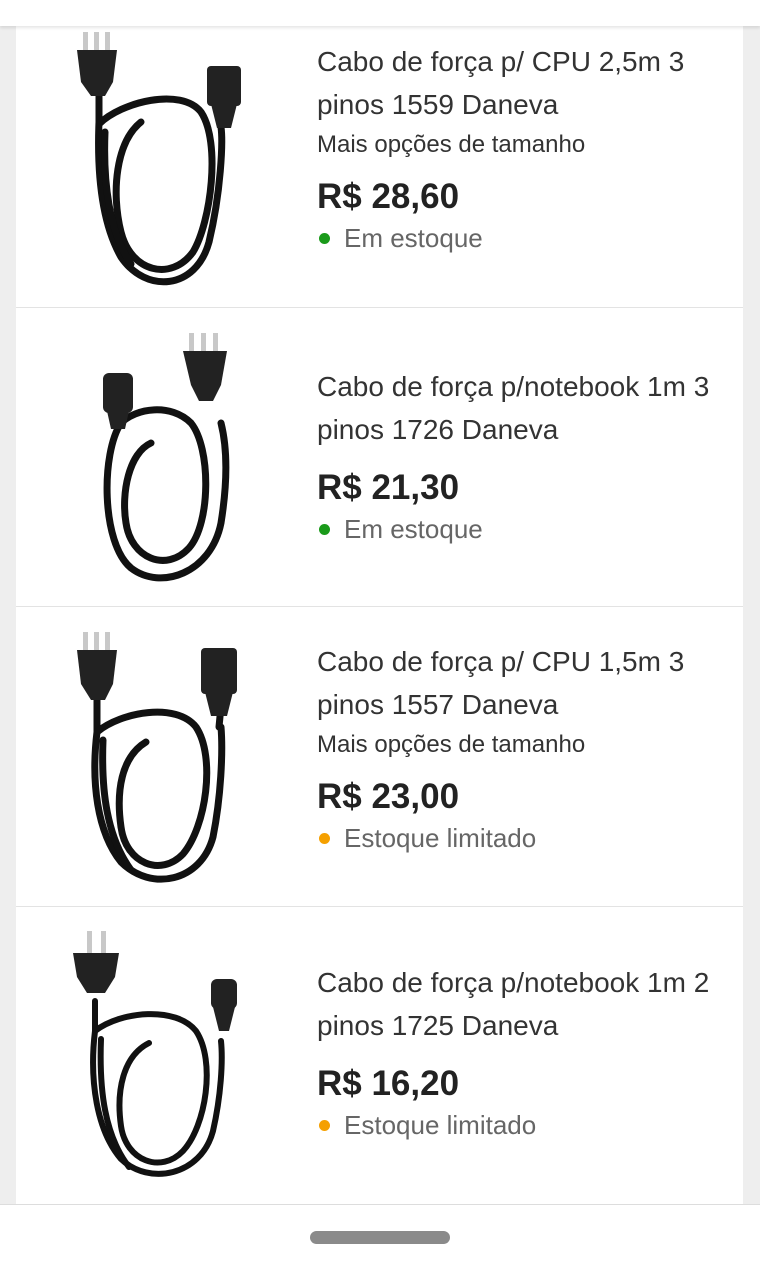  Describe the element at coordinates (388, 1083) in the screenshot. I see `product-price: R$ 16,20` at that location.